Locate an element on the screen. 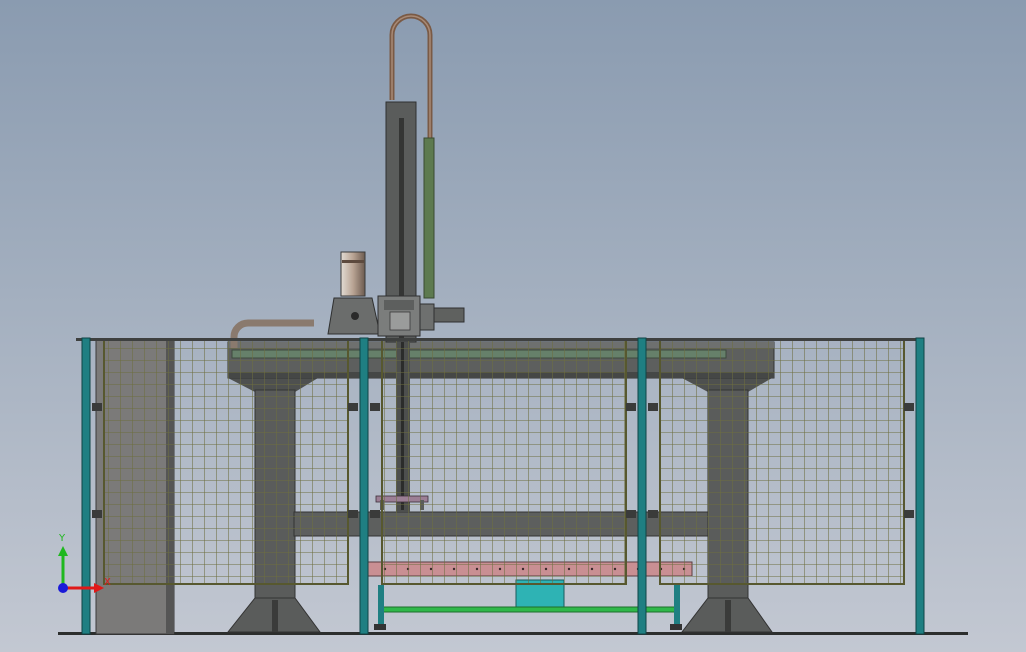 The width and height of the screenshot is (1026, 652). triad-y-label: Y is located at coordinates (62, 538).